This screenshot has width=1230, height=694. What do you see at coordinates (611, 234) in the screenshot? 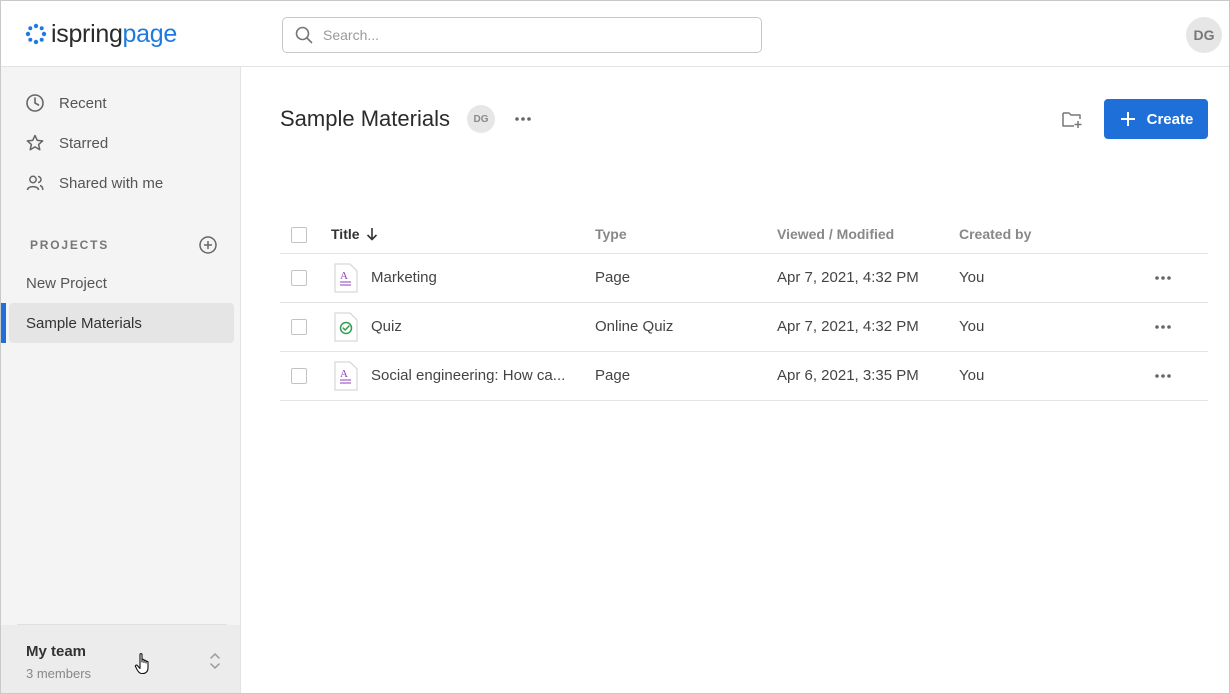
I see `column-header-type: Type` at bounding box center [611, 234].